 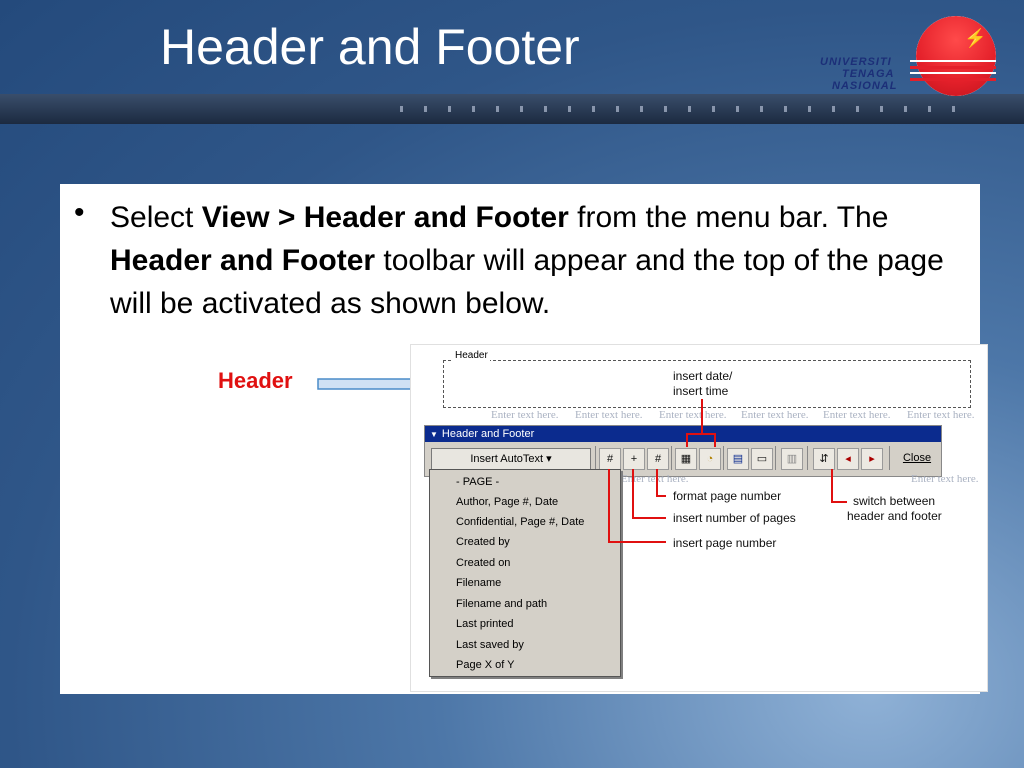 What do you see at coordinates (824, 459) in the screenshot?
I see `switch-header-footer-icon: ⇵` at bounding box center [824, 459].